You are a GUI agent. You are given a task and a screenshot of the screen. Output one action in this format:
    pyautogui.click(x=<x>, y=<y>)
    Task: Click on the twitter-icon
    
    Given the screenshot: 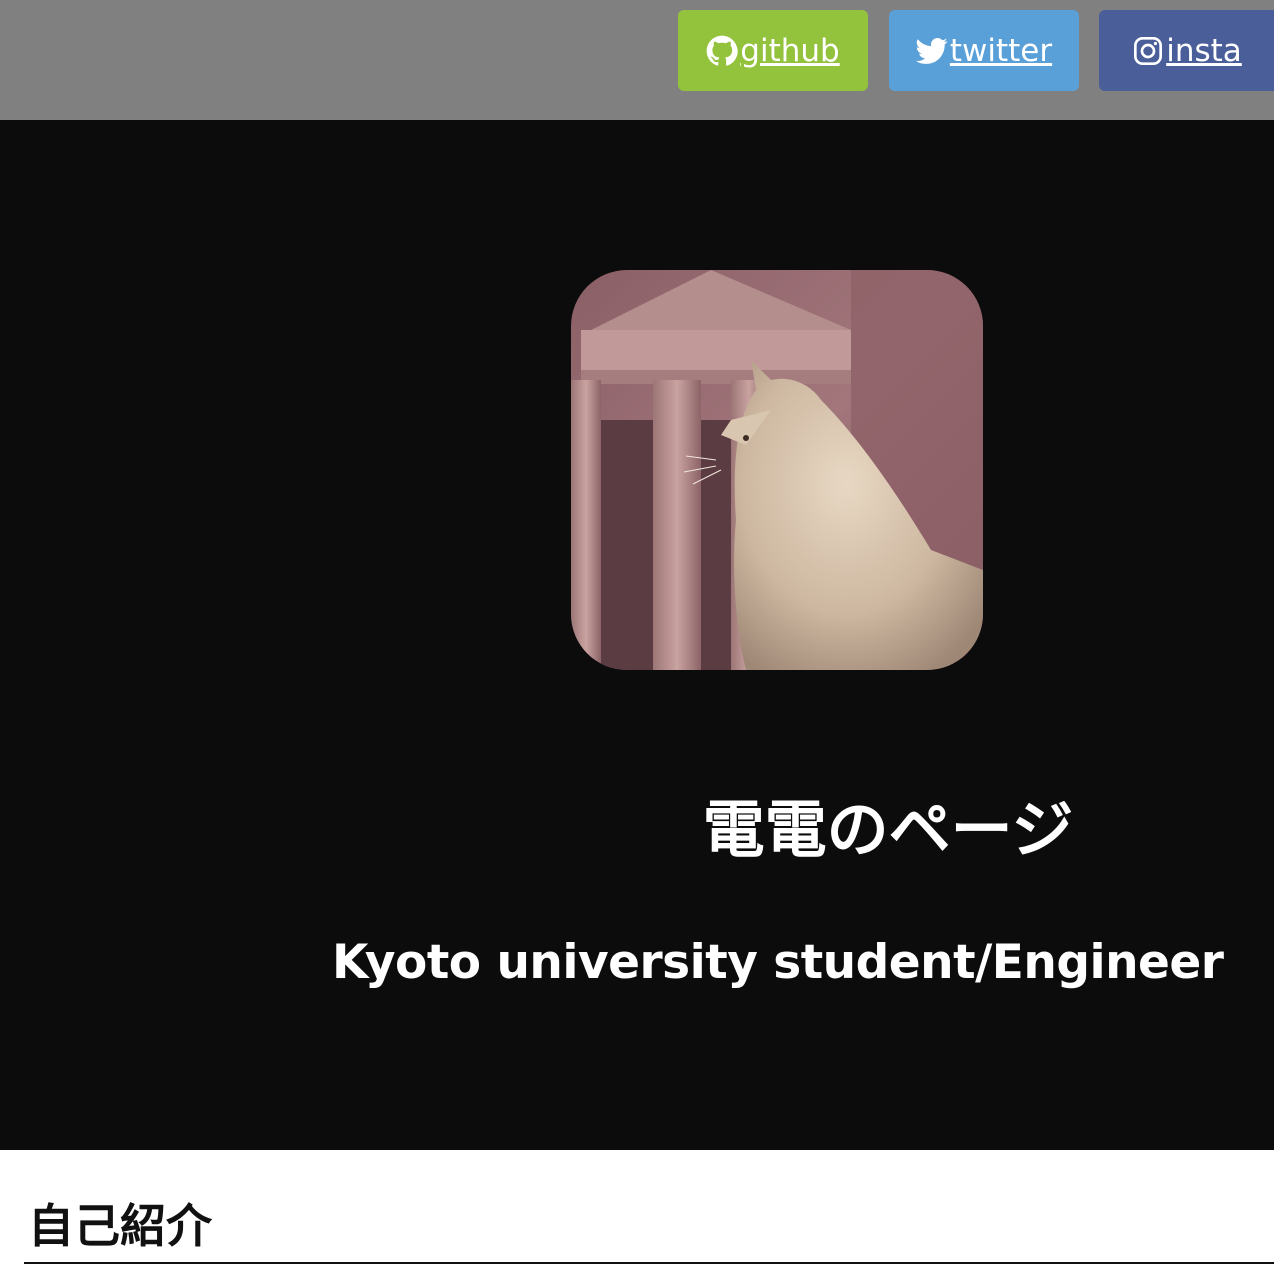 What is the action you would take?
    pyautogui.click(x=931, y=50)
    